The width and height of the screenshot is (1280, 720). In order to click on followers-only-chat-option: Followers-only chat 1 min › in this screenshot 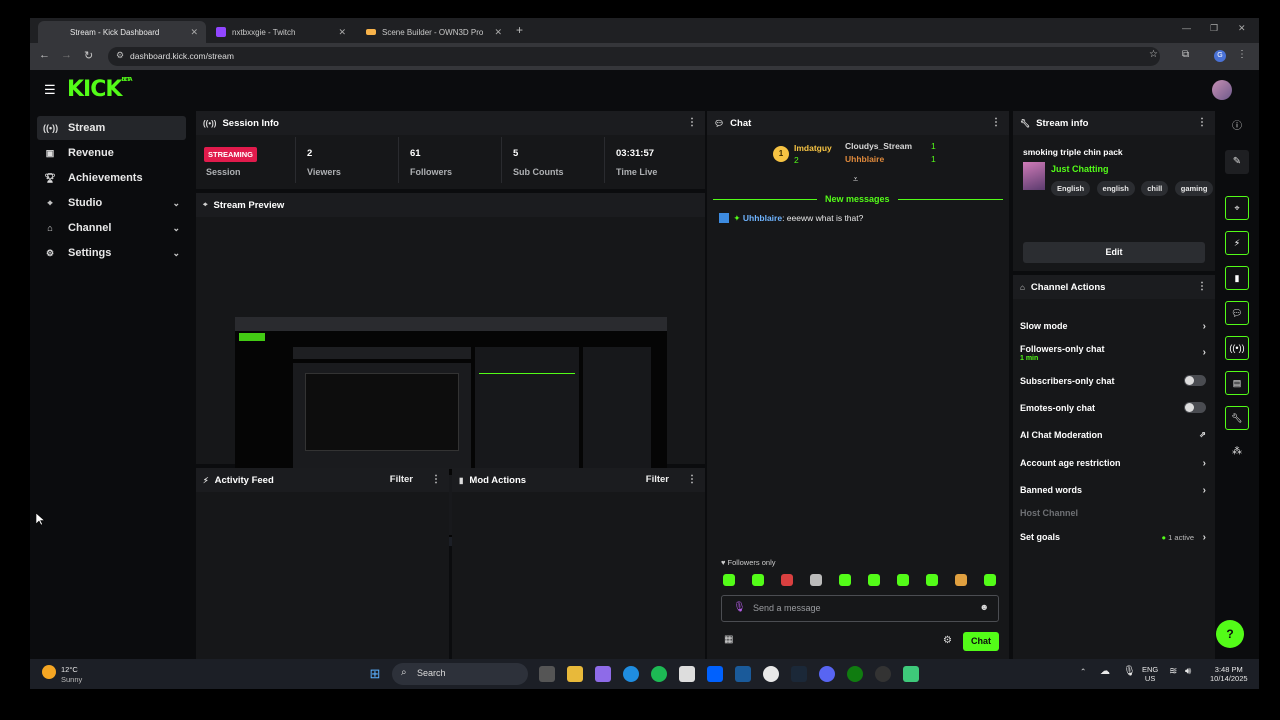, I will do `click(1113, 353)`.